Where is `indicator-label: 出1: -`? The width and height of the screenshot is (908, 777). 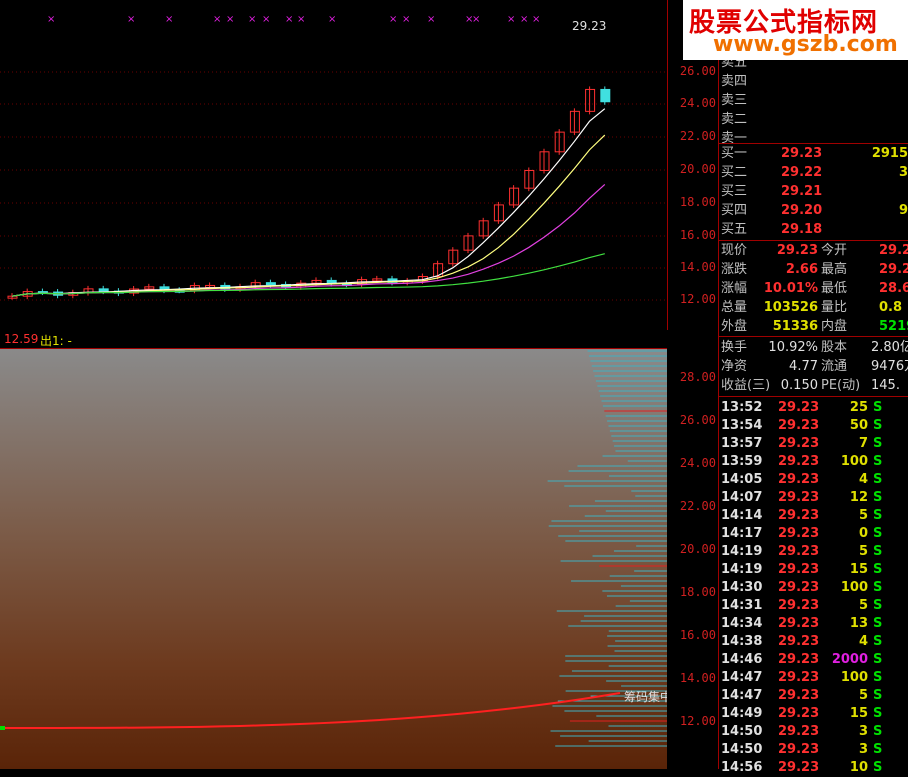
indicator-label: 出1: - is located at coordinates (56, 340).